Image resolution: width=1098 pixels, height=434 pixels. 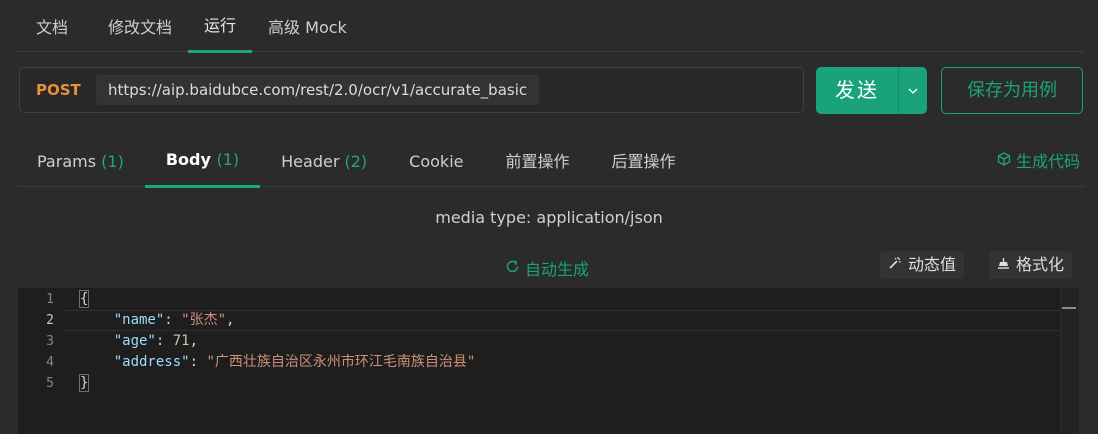 I want to click on chevron-down-icon, so click(x=913, y=90).